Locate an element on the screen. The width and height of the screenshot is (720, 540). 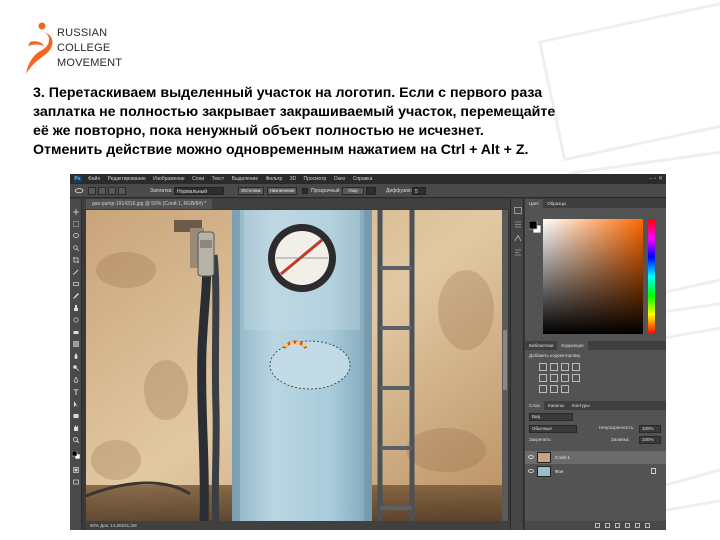
layer-style-icon is located at coordinates (607, 525).